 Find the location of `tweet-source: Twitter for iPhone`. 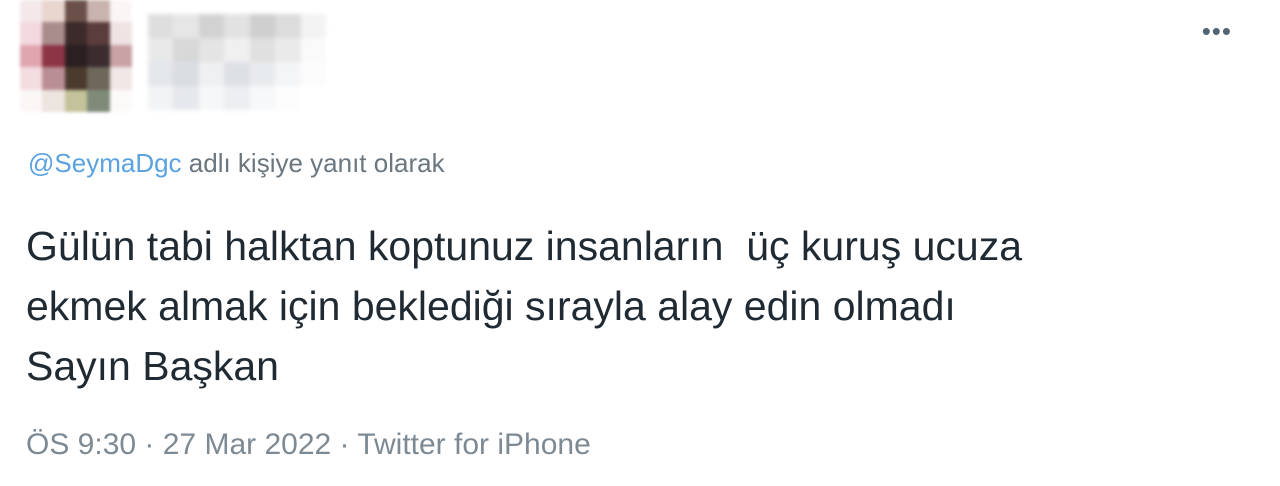

tweet-source: Twitter for iPhone is located at coordinates (473, 444).